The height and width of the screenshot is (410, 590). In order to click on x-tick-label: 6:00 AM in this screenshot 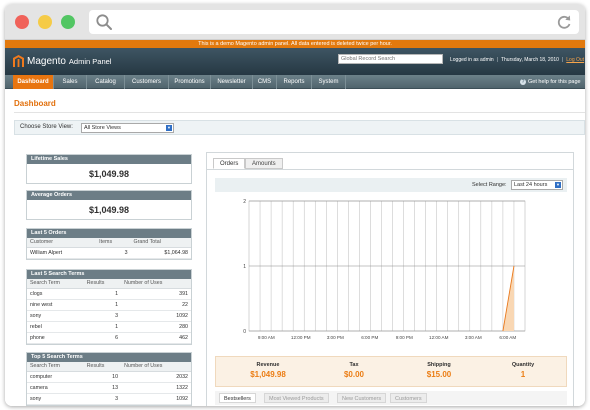, I will do `click(507, 337)`.